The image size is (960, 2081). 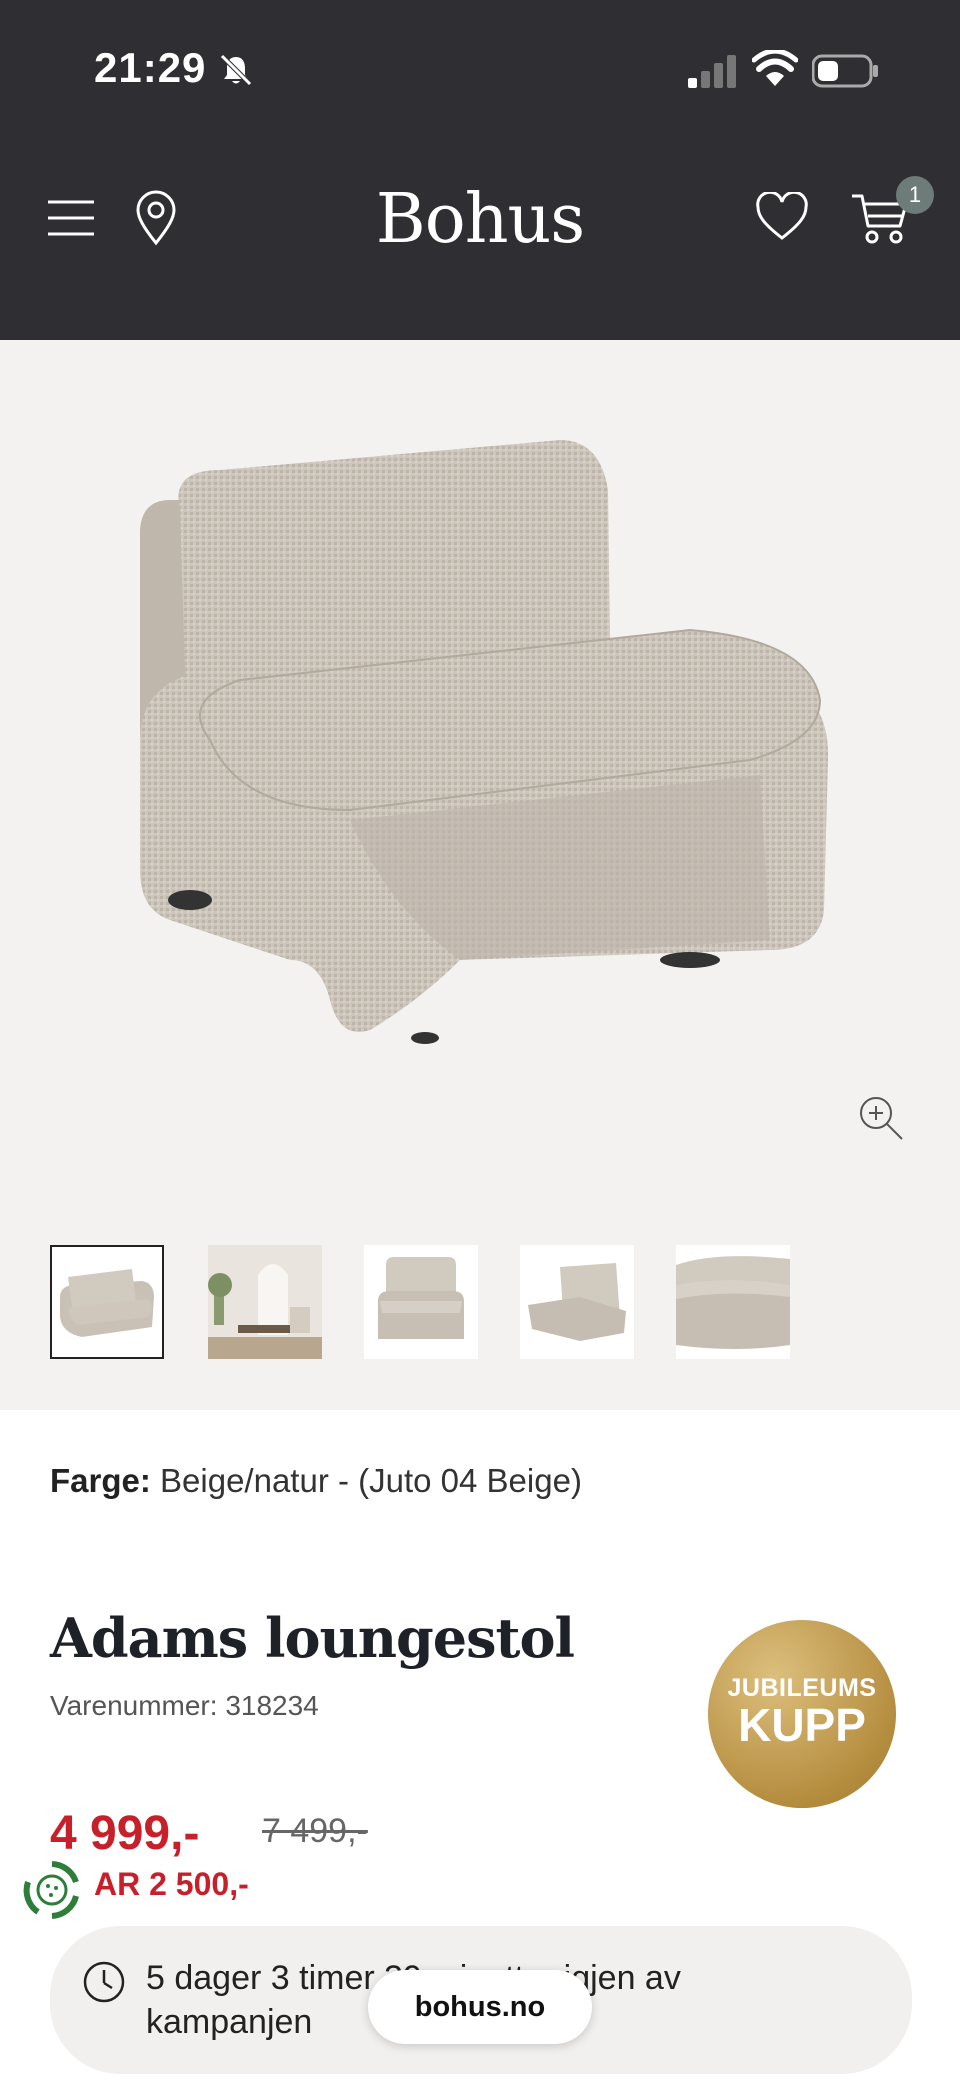 I want to click on savings-amount: AR 2 500,-, so click(x=171, y=1884).